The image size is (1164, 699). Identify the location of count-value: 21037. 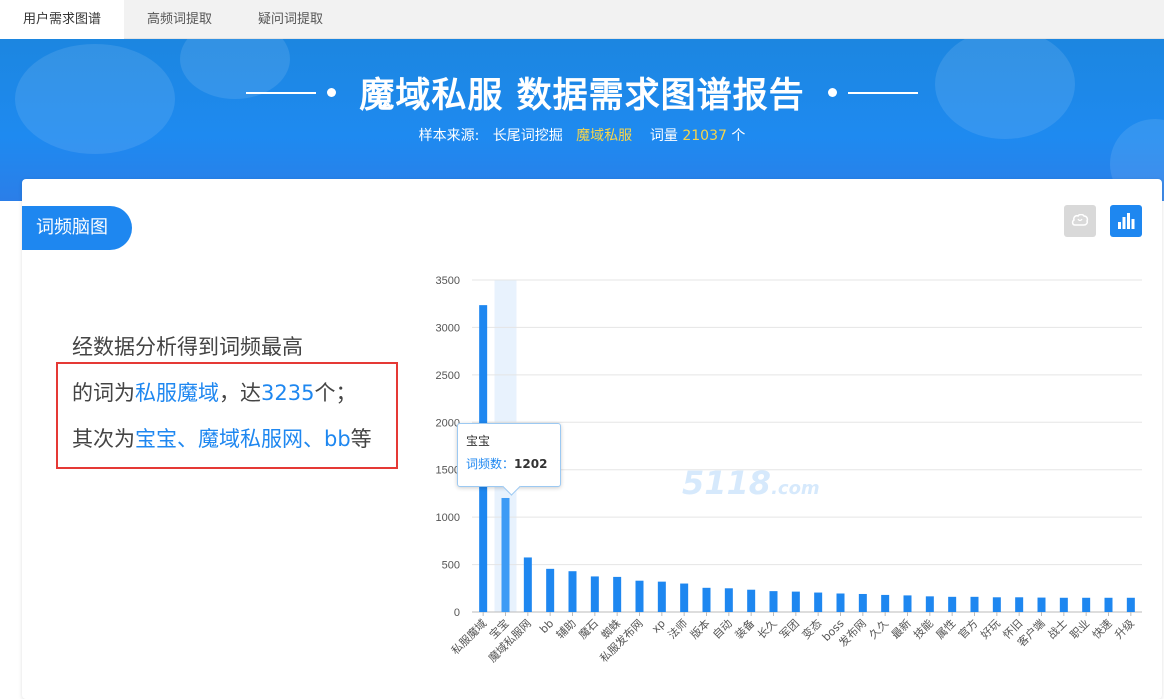
(704, 136).